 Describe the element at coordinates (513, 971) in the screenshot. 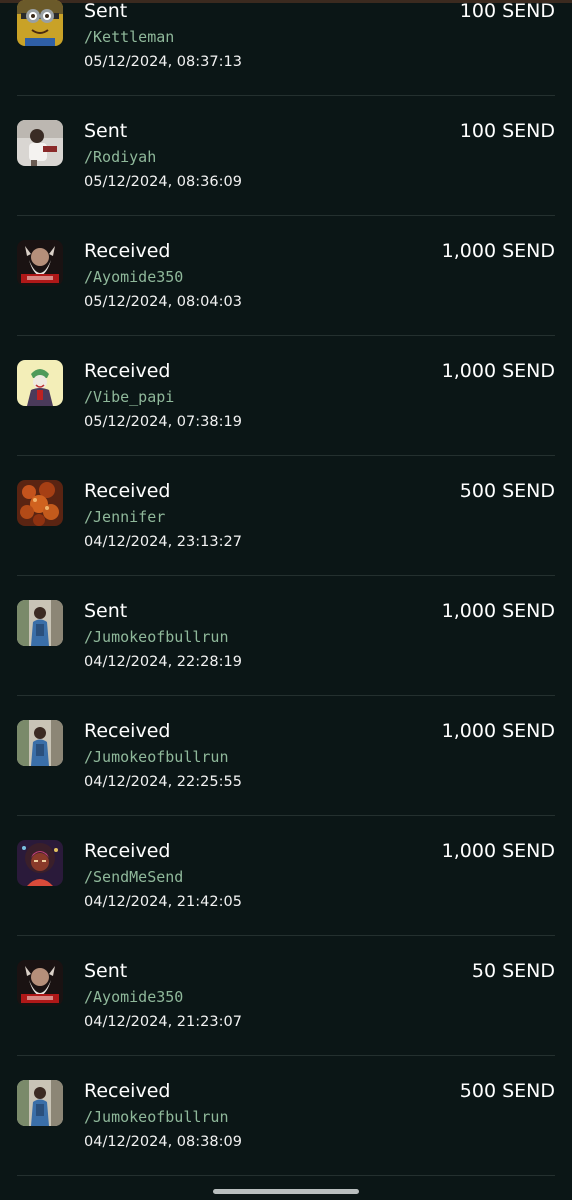

I see `transaction-amount: 50 SEND` at that location.